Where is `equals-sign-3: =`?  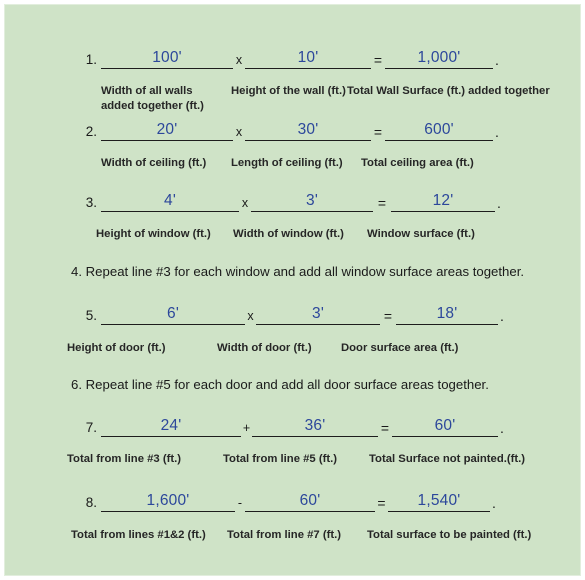 equals-sign-3: = is located at coordinates (382, 203).